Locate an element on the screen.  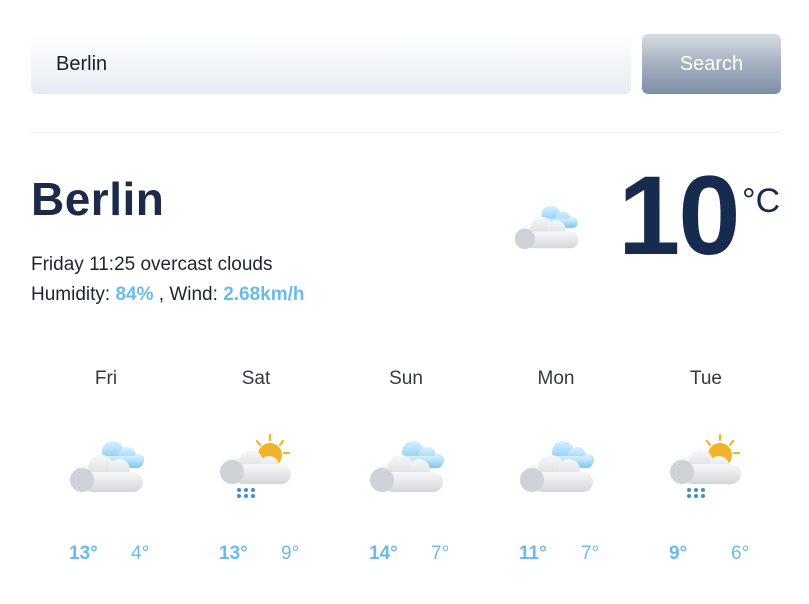
forecast-day-sun: Sun 14° 7° is located at coordinates (406, 476).